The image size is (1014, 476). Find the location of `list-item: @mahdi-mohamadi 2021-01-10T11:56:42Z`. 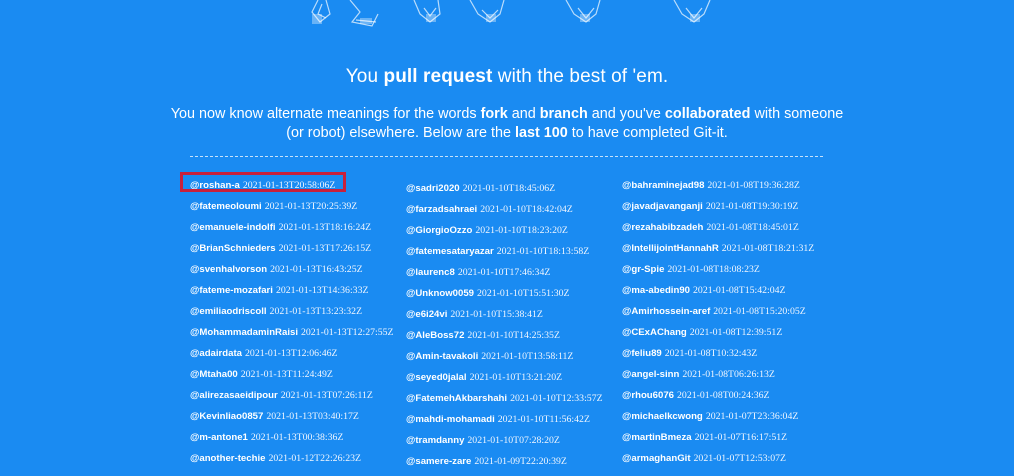

list-item: @mahdi-mohamadi 2021-01-10T11:56:42Z is located at coordinates (516, 423).